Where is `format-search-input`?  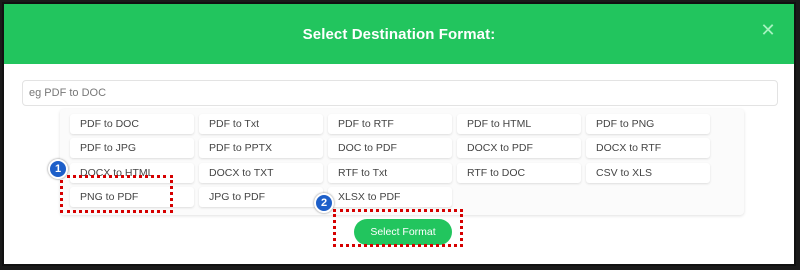 format-search-input is located at coordinates (400, 93).